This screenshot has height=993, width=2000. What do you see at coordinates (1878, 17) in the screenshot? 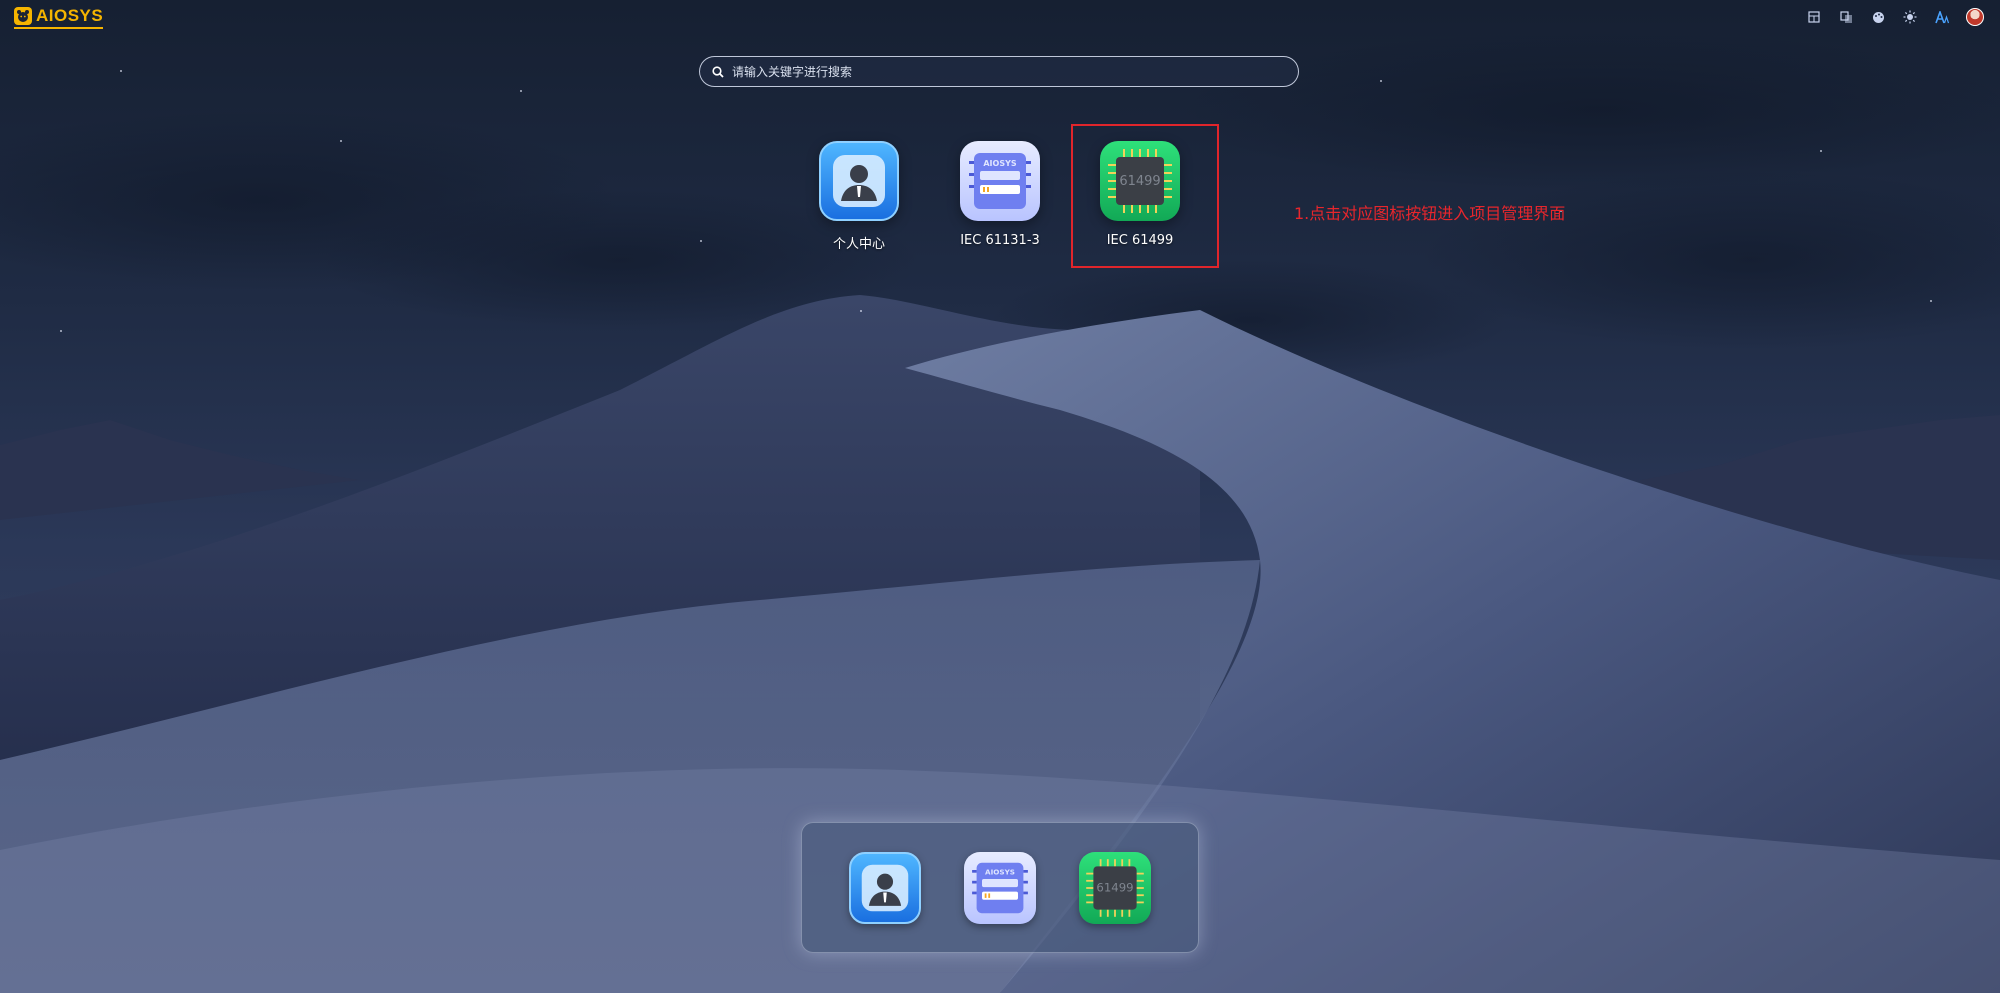
I see `palette-icon` at bounding box center [1878, 17].